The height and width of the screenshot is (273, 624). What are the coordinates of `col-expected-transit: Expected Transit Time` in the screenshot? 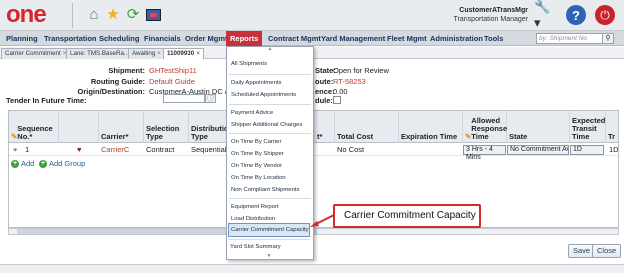 It's located at (588, 127).